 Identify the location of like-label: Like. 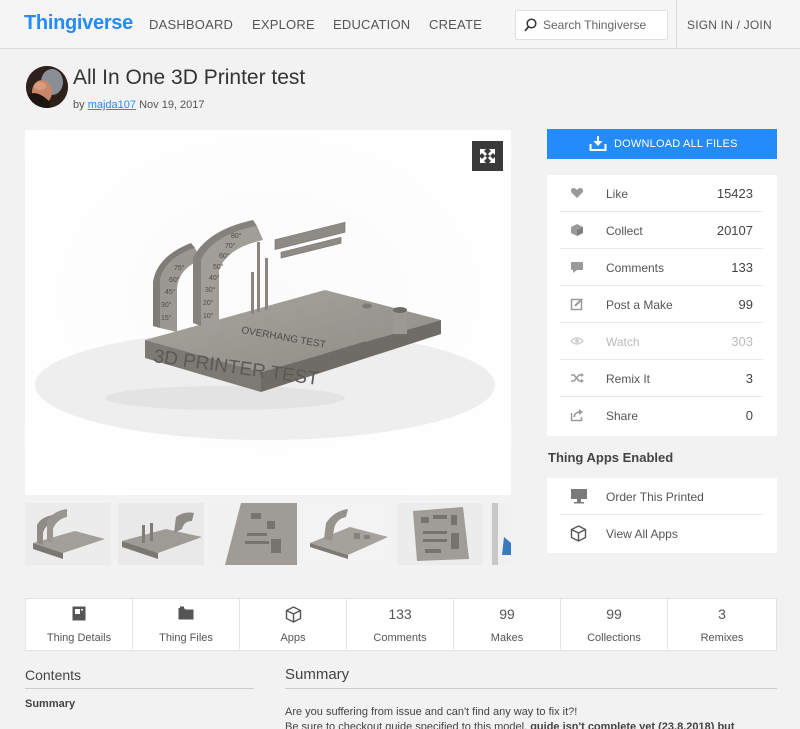
(617, 194).